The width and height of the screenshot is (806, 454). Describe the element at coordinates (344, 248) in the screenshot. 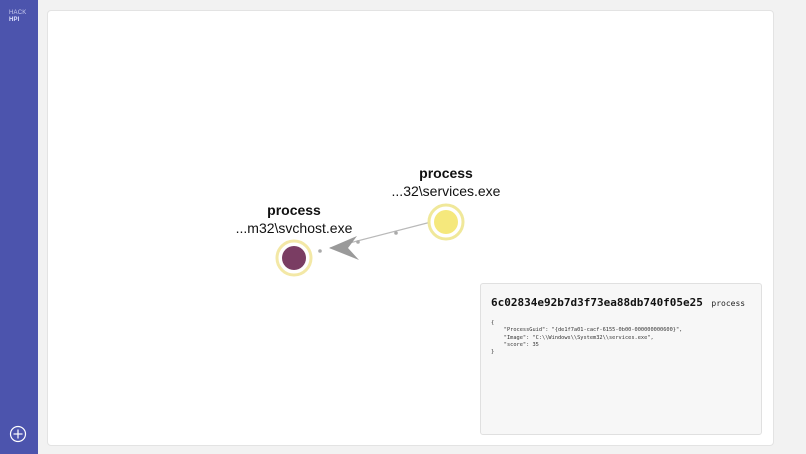

I see `edge-arrowhead` at that location.